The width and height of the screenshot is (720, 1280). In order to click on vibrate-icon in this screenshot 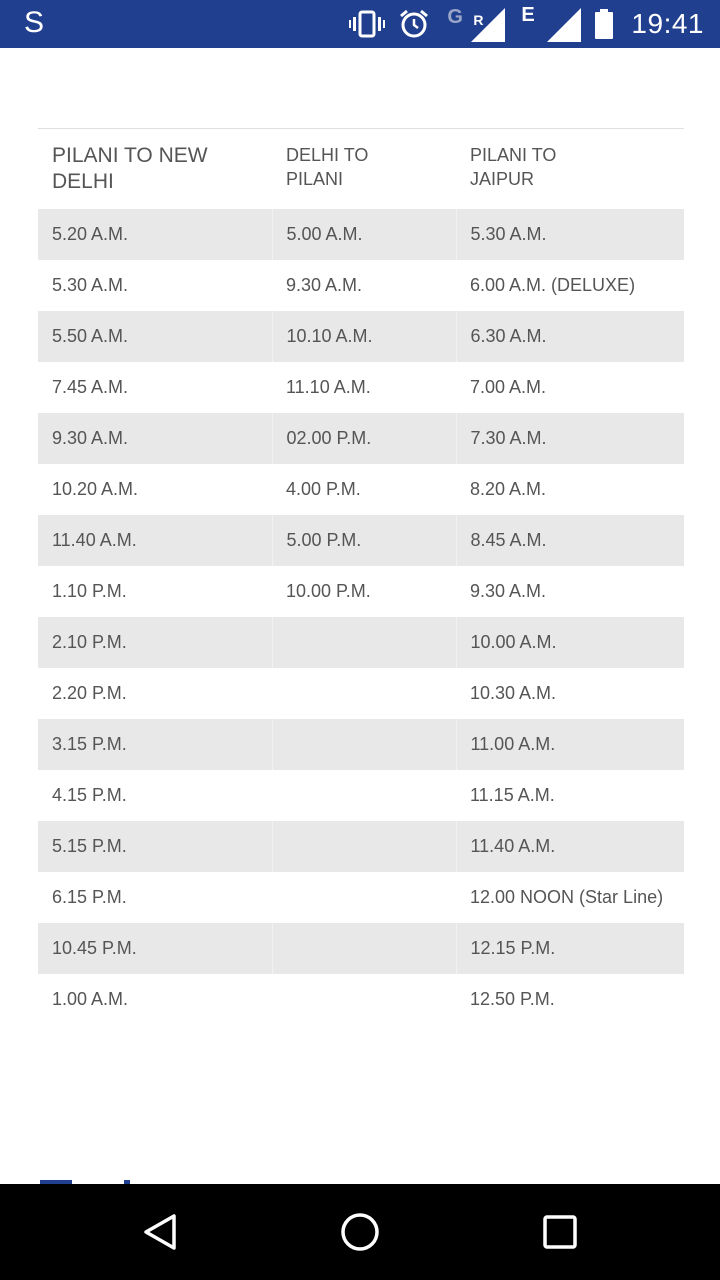, I will do `click(367, 24)`.